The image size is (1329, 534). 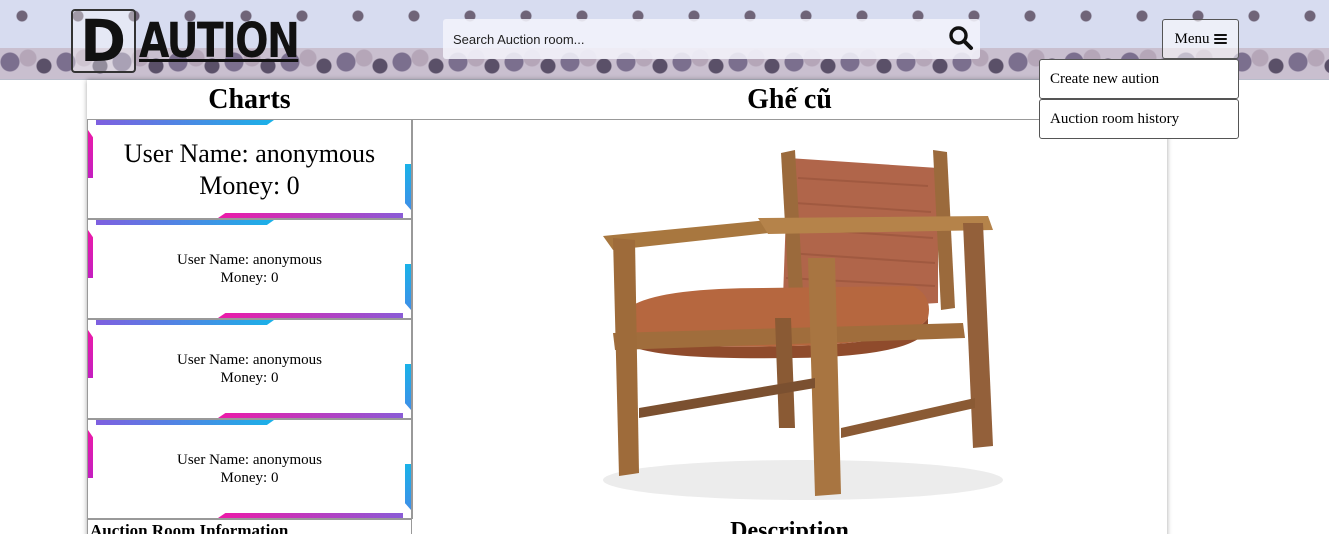 I want to click on bars-icon, so click(x=1220, y=39).